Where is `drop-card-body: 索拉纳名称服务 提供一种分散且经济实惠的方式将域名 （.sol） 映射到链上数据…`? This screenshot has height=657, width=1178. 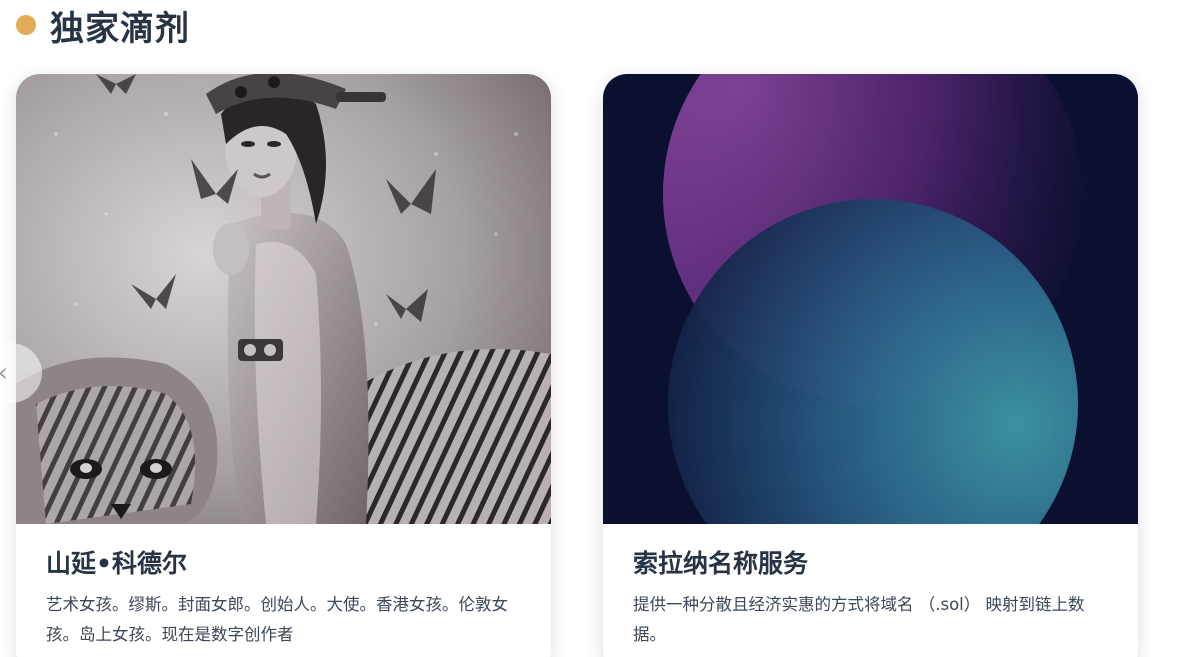
drop-card-body: 索拉纳名称服务 提供一种分散且经济实惠的方式将域名 （.sol） 映射到链上数据… is located at coordinates (870, 587).